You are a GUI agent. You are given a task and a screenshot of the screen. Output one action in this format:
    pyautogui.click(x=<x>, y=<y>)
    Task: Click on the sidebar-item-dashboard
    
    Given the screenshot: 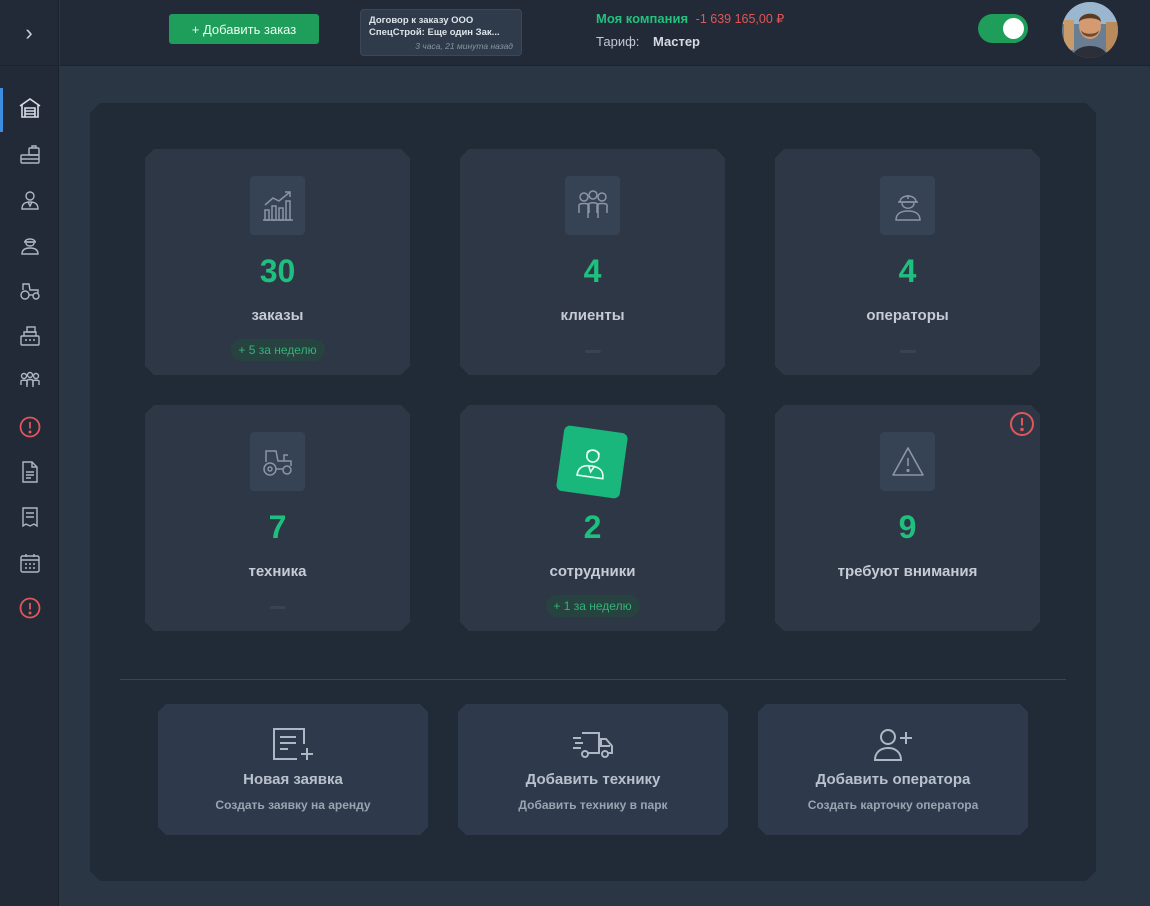 What is the action you would take?
    pyautogui.click(x=29, y=110)
    